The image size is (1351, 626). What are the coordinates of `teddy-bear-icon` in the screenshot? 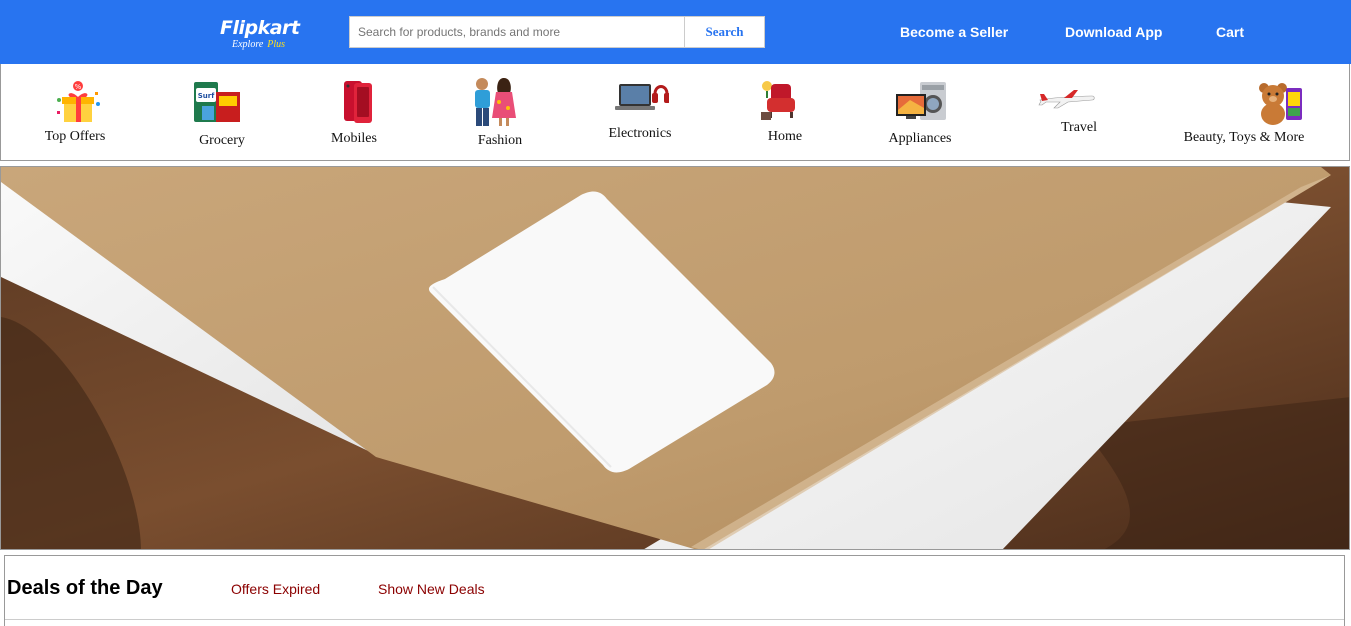 It's located at (1280, 104).